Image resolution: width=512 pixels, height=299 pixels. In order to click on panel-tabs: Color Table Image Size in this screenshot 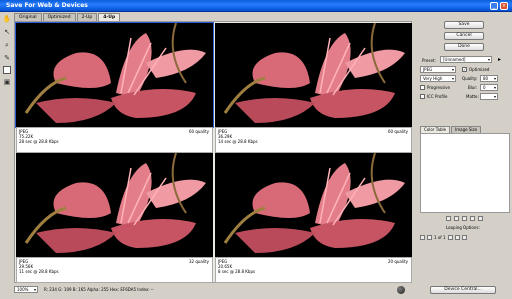, I will do `click(451, 129)`.